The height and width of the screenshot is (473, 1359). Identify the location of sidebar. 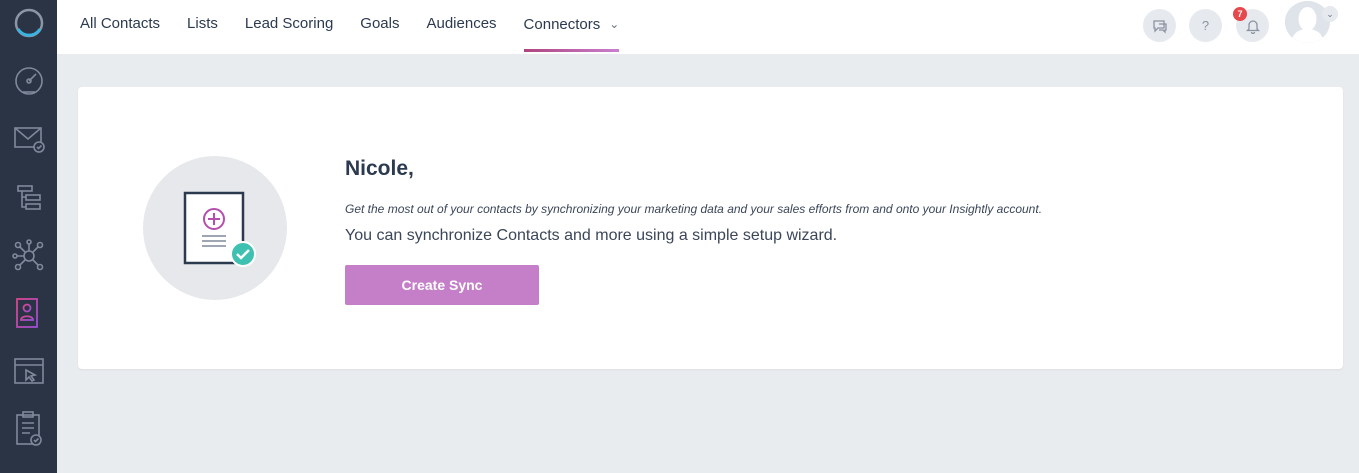
(28, 236).